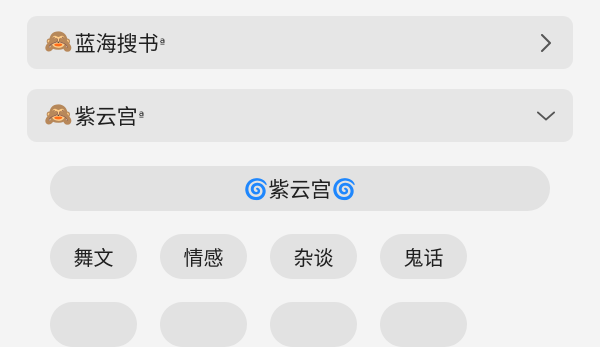 This screenshot has height=347, width=600. Describe the element at coordinates (300, 115) in the screenshot. I see `section-header-ziyungong: 🙈 紫云宫 ª` at that location.